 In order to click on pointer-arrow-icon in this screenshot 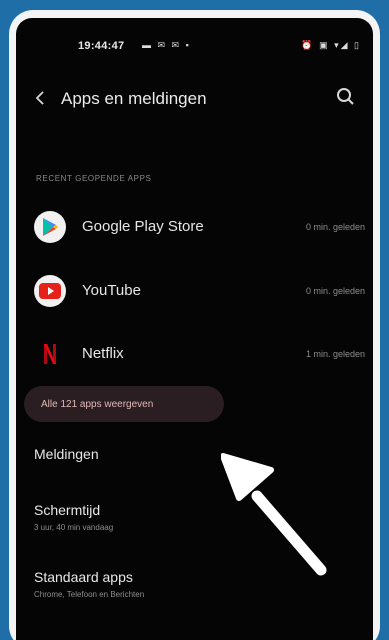, I will do `click(274, 514)`.